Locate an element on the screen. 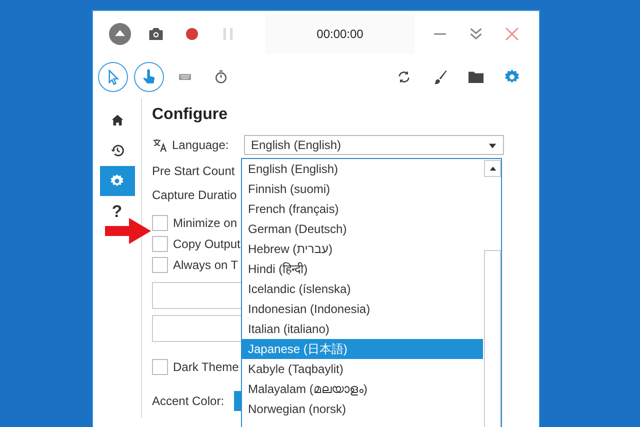  close-button is located at coordinates (512, 33).